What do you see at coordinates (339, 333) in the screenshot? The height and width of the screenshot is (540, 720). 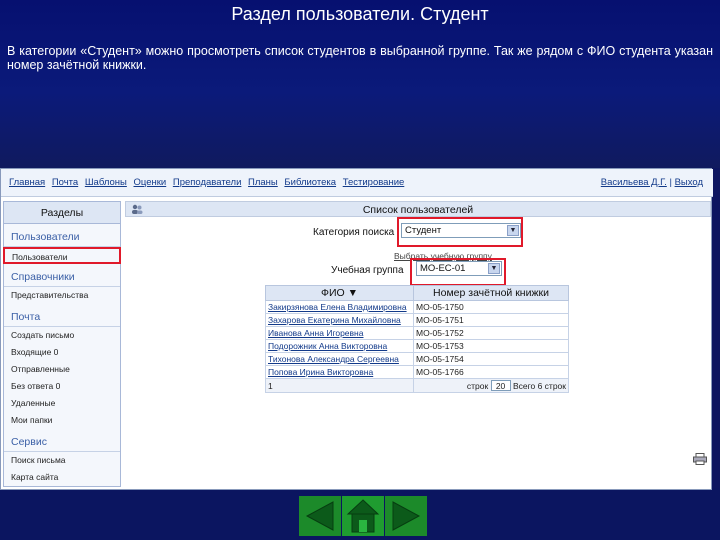 I see `student-name-link: Иванова Анна Игоревна` at bounding box center [339, 333].